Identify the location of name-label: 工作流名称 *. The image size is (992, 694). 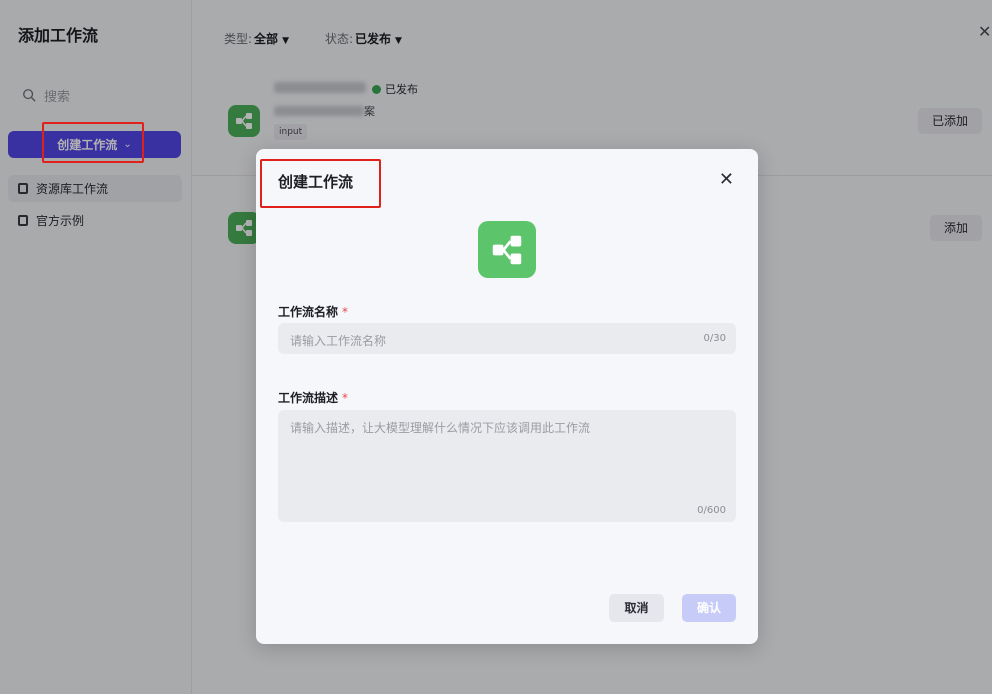
(313, 311).